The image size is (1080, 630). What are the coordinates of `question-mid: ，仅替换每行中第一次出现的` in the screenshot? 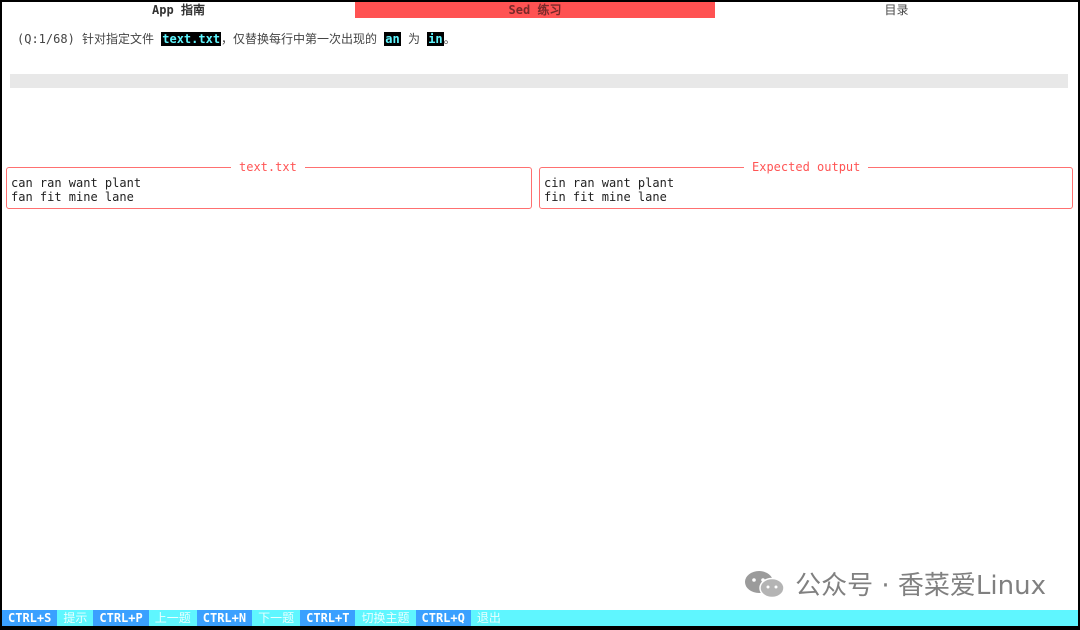 It's located at (303, 39).